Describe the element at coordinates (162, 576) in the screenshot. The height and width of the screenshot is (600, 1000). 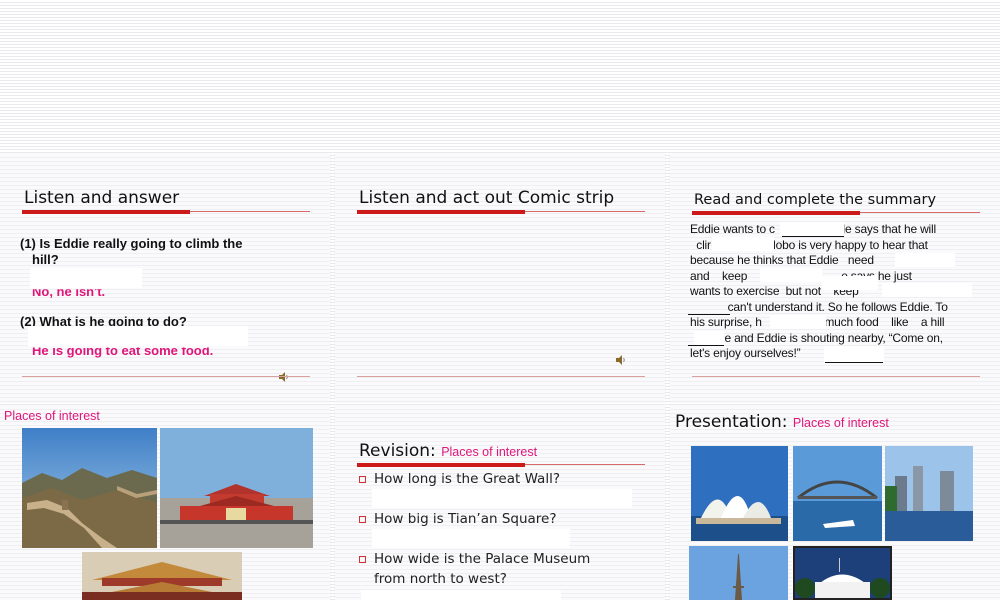
I see `palace-museum-photo` at that location.